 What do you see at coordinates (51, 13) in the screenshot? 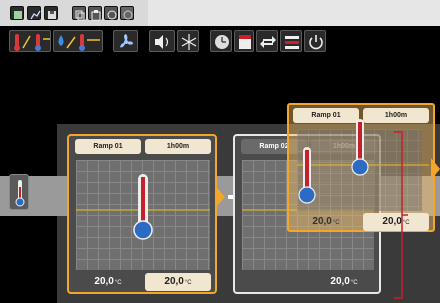
I see `save-icon` at bounding box center [51, 13].